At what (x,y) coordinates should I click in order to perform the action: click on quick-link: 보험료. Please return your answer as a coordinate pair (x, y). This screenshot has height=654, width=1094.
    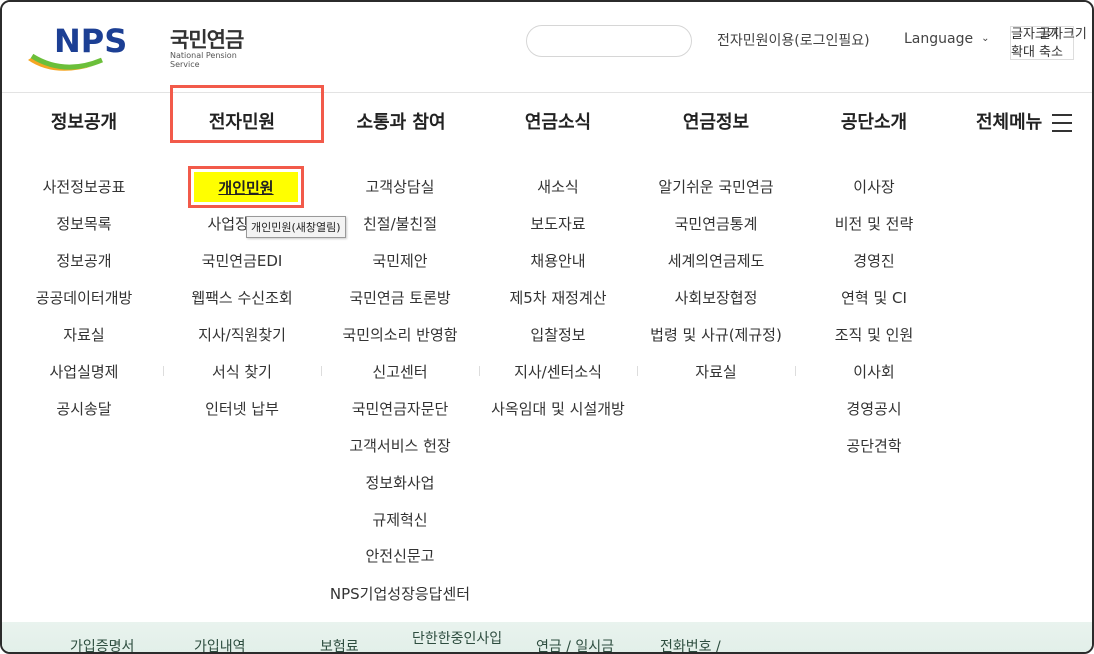
    Looking at the image, I should click on (339, 644).